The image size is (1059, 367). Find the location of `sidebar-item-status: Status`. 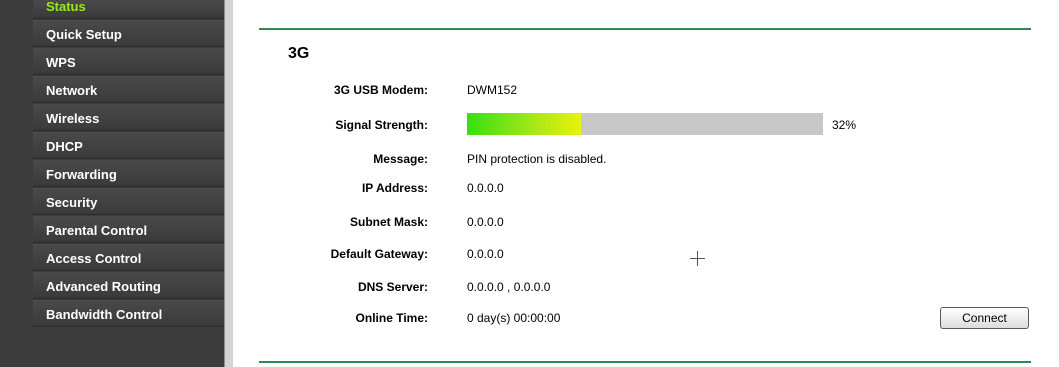

sidebar-item-status: Status is located at coordinates (129, 9).